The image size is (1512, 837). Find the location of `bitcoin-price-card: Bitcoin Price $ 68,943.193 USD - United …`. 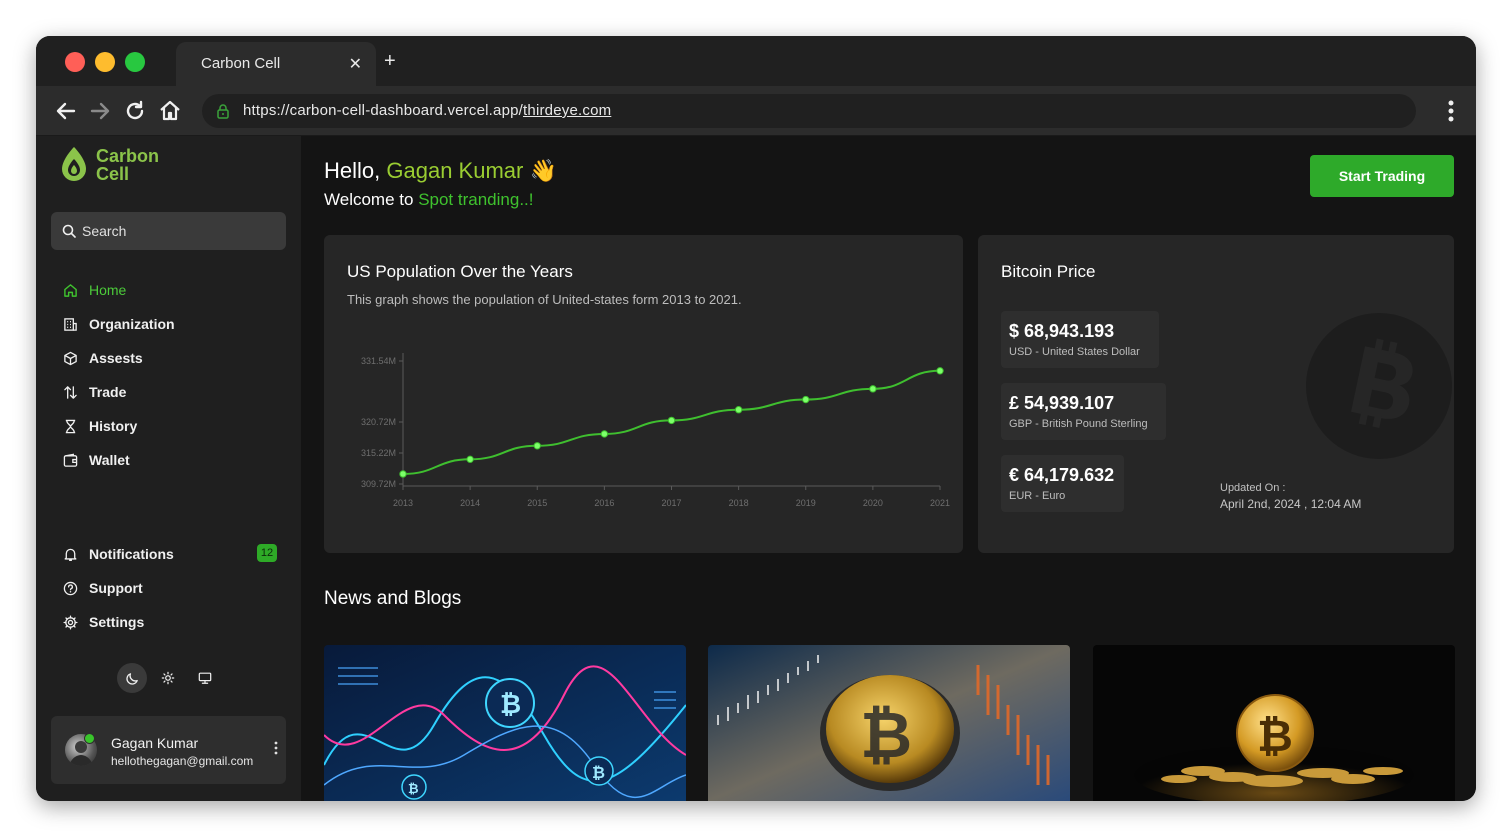

bitcoin-price-card: Bitcoin Price $ 68,943.193 USD - United … is located at coordinates (1216, 394).